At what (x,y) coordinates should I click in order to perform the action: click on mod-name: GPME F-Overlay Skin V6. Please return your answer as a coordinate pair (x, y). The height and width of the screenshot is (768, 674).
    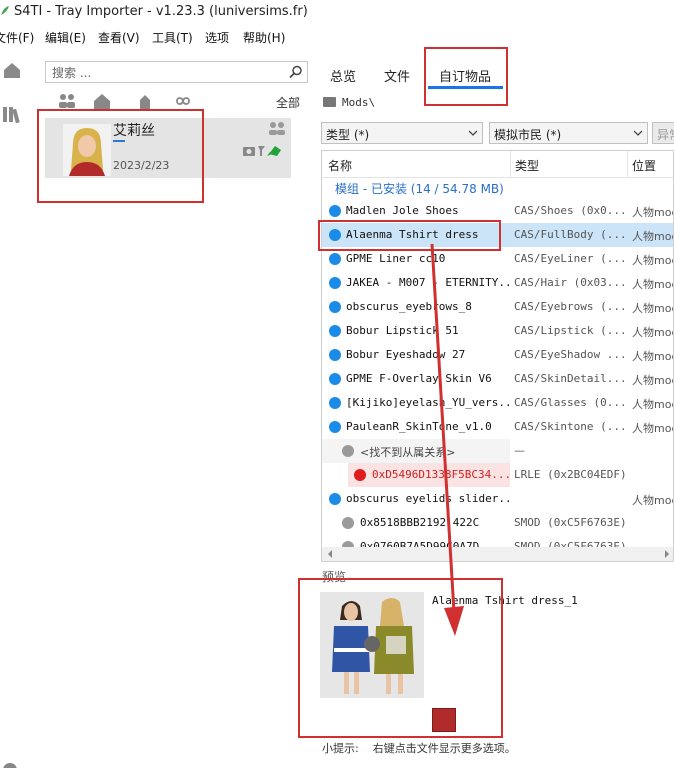
    Looking at the image, I should click on (419, 378).